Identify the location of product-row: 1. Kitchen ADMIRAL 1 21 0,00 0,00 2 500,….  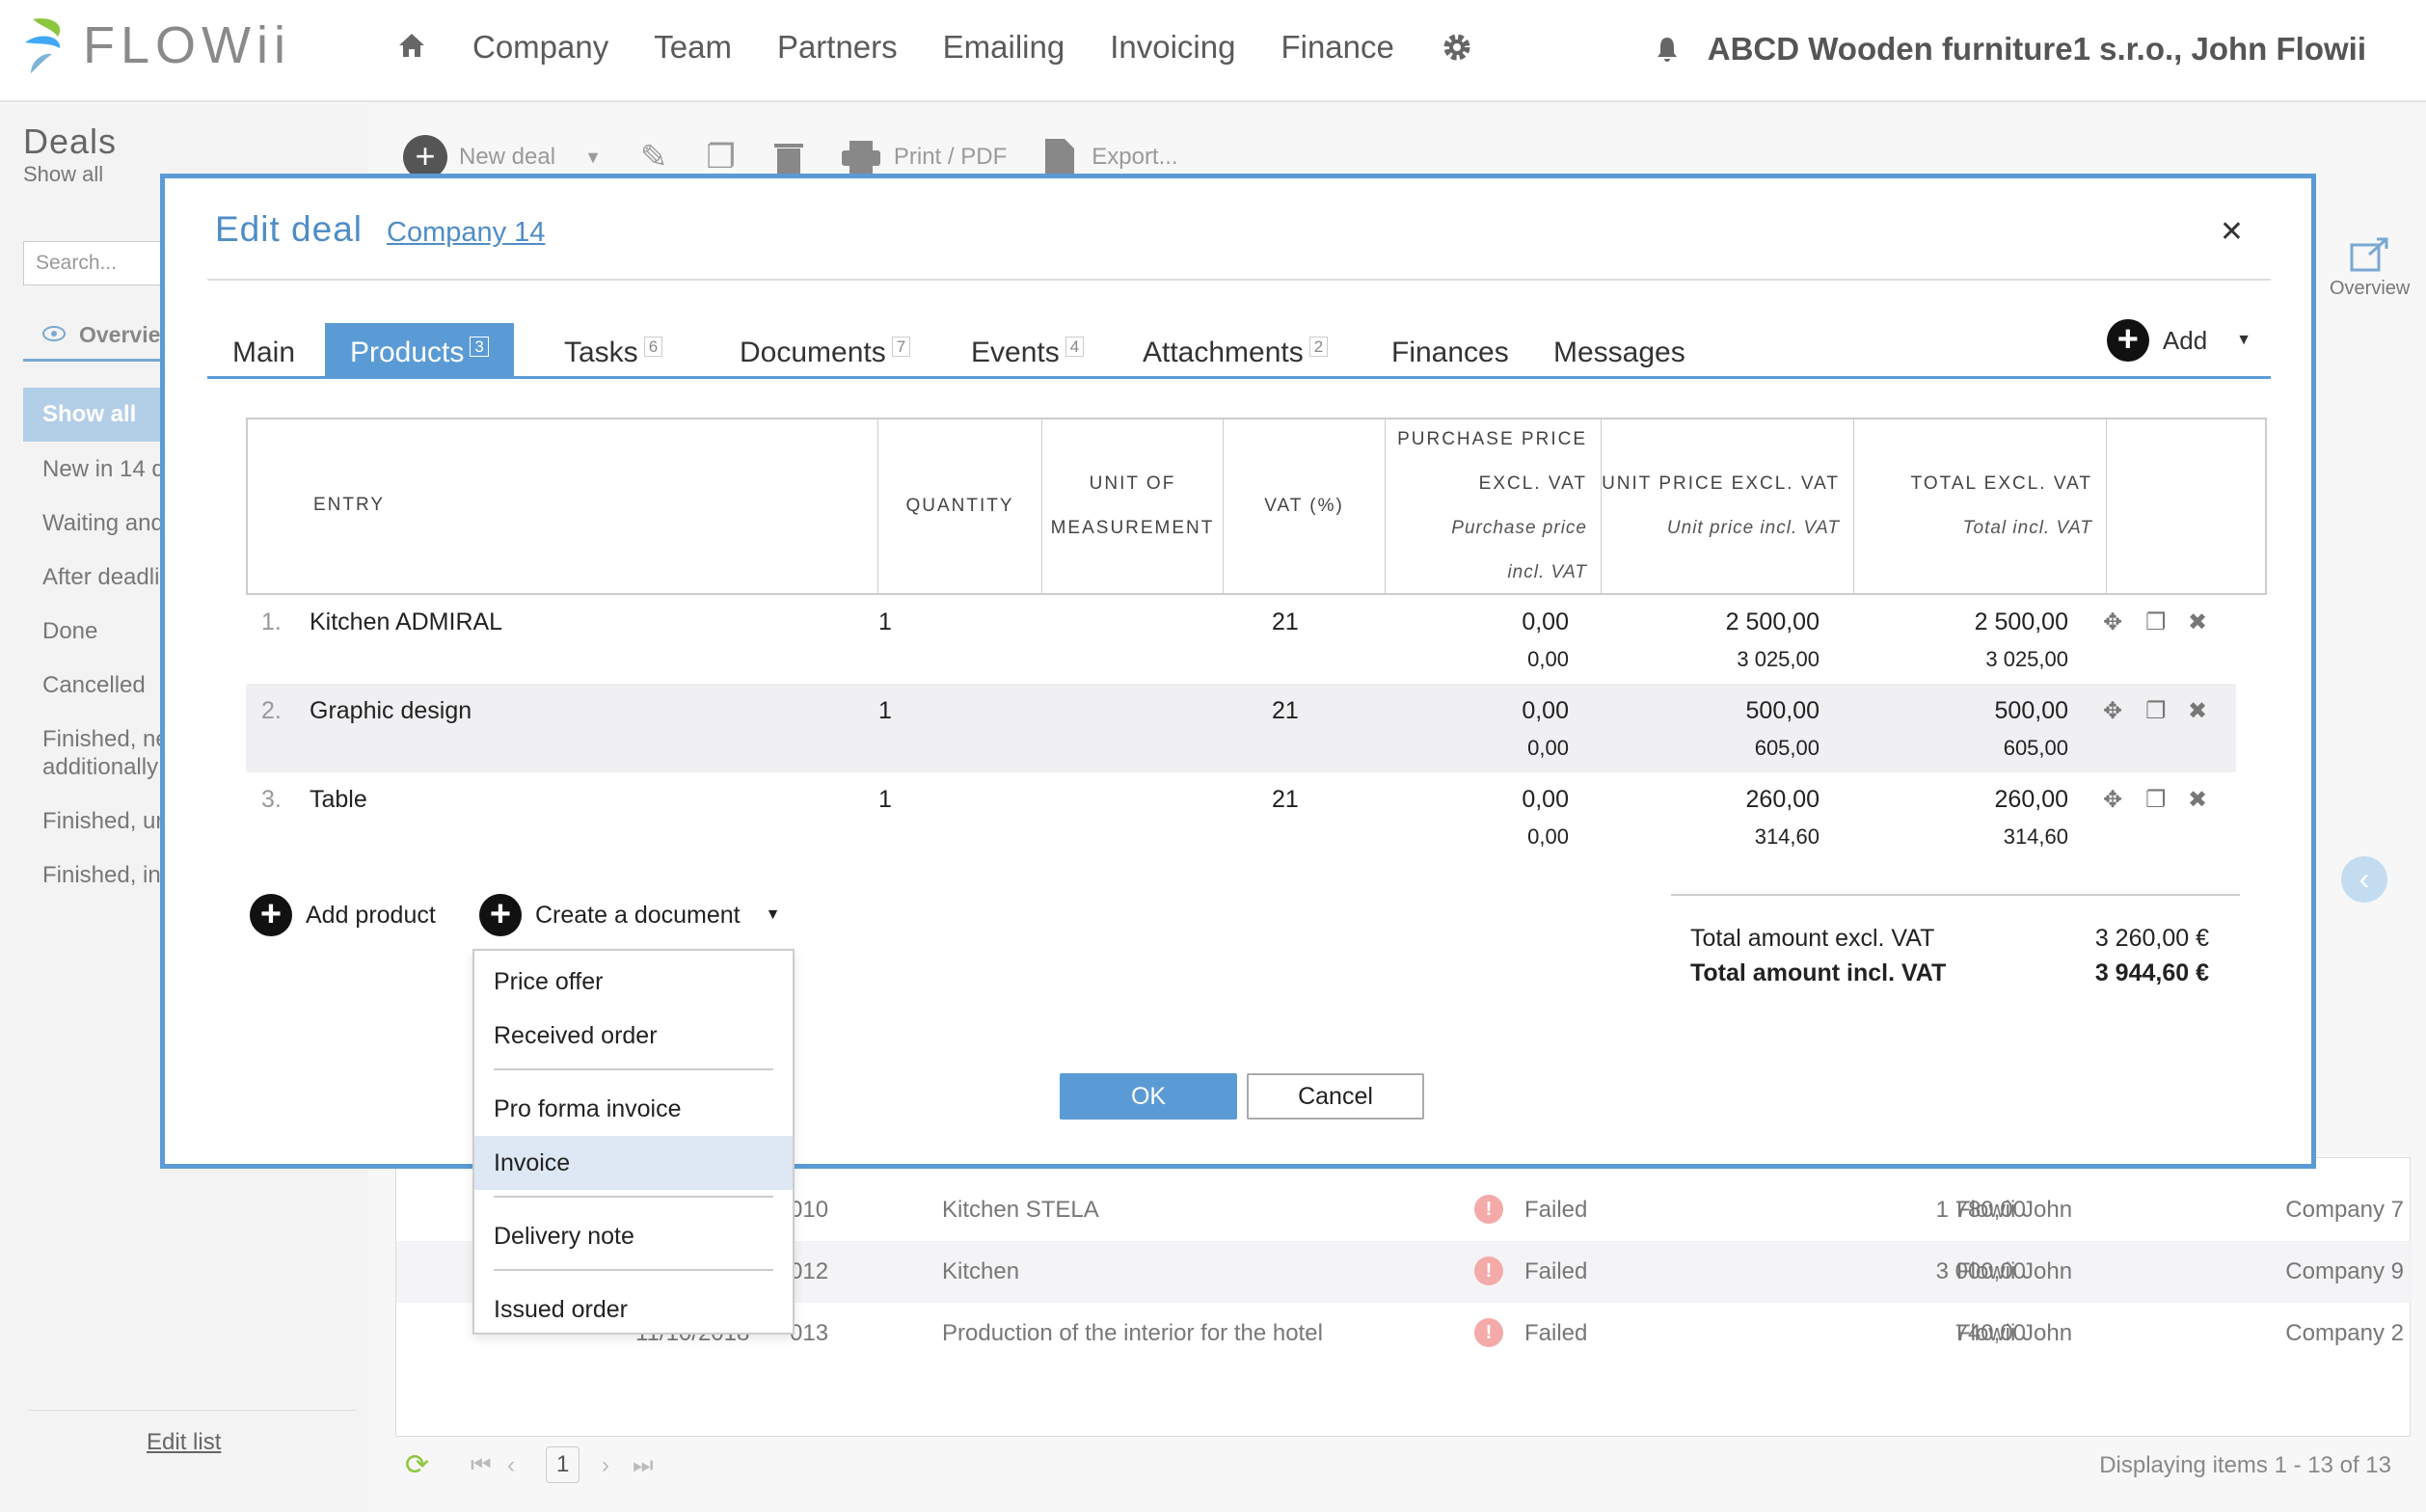
(1241, 639).